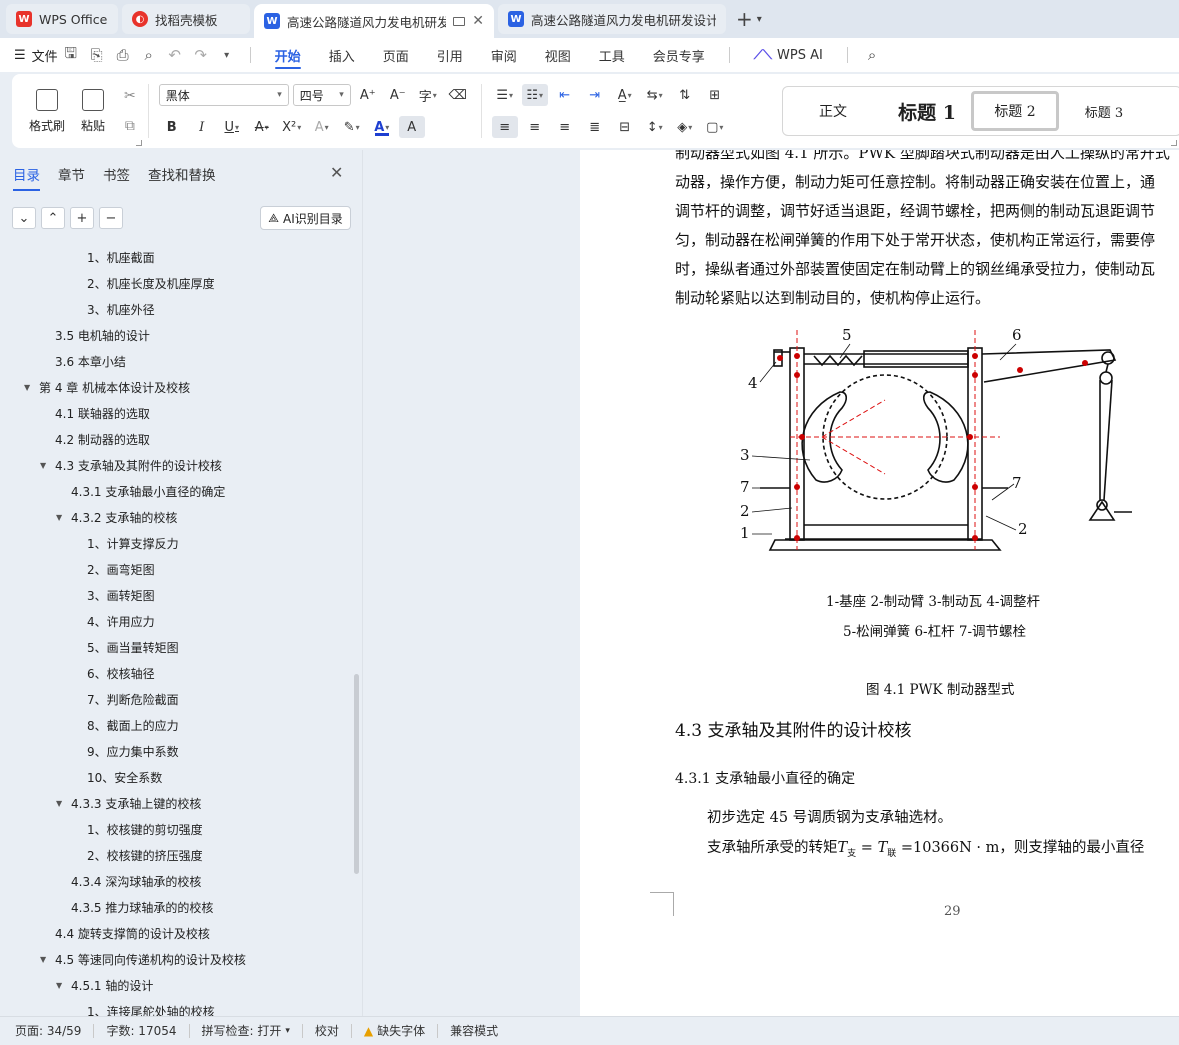 This screenshot has width=1179, height=1045. What do you see at coordinates (177, 855) in the screenshot?
I see `toc-item: 2、校核键的挤压强度` at bounding box center [177, 855].